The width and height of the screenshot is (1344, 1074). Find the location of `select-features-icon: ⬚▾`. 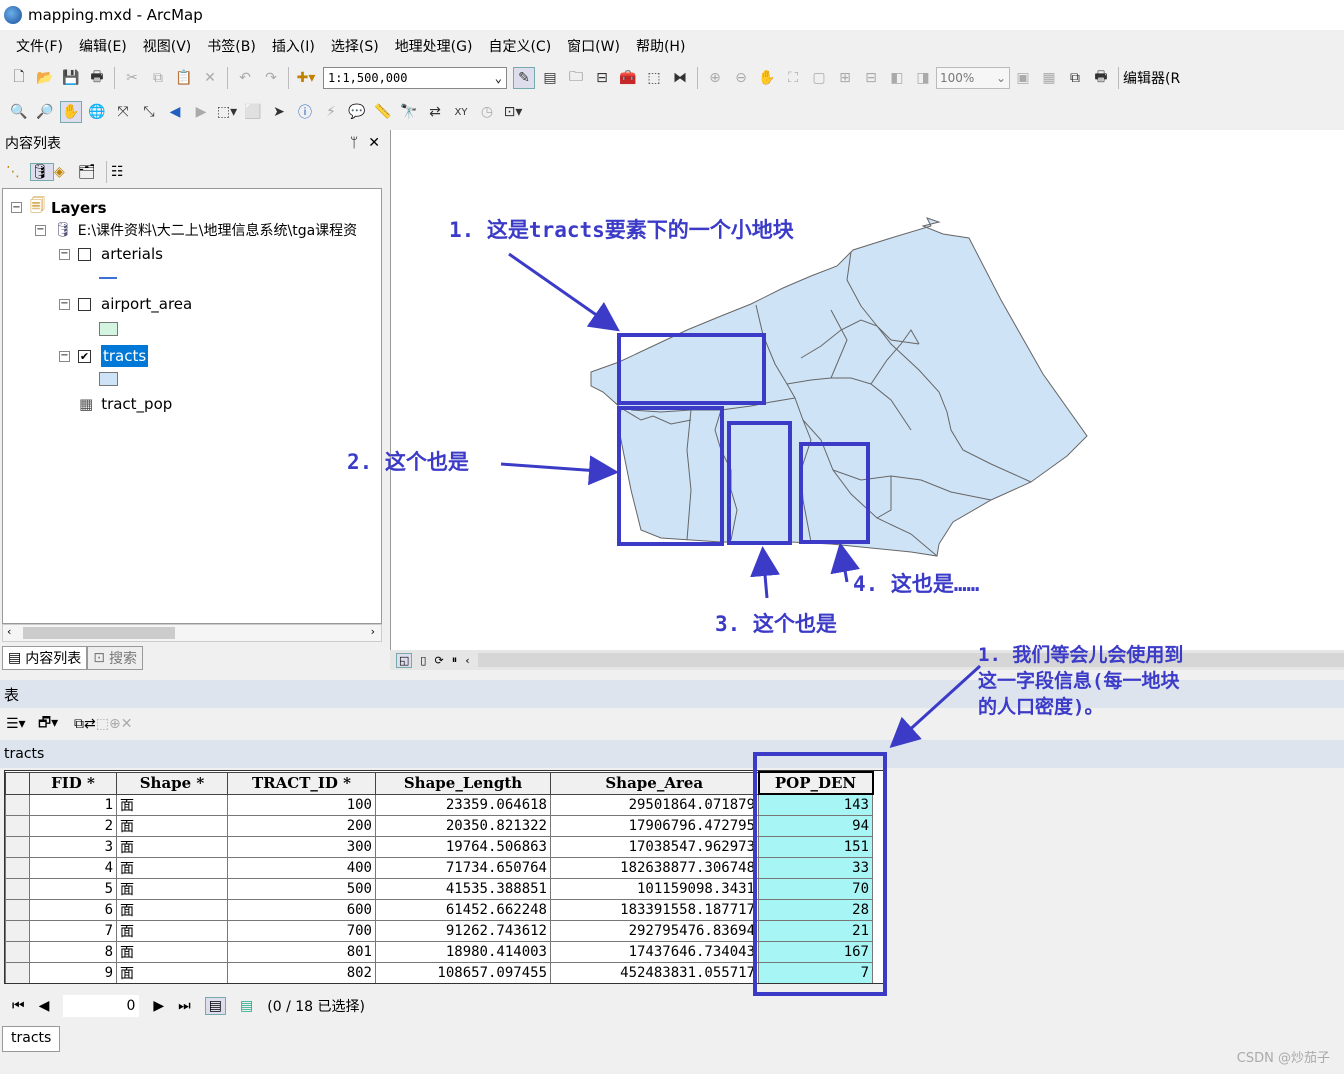

select-features-icon: ⬚▾ is located at coordinates (227, 112).